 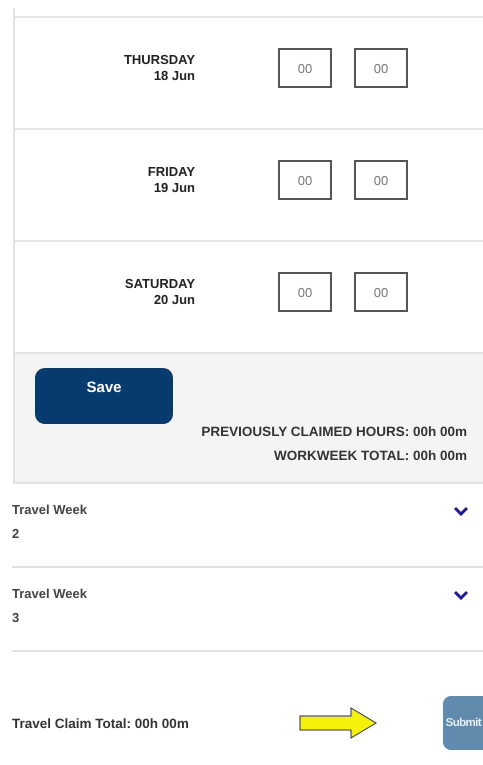 What do you see at coordinates (100, 723) in the screenshot?
I see `travel-claim-total: Travel Claim Total: 00h 00m` at bounding box center [100, 723].